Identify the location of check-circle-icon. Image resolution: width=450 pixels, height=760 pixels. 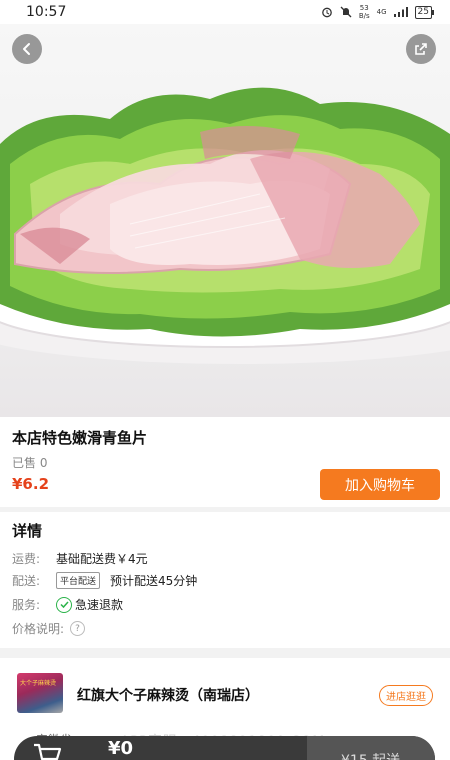
(64, 604).